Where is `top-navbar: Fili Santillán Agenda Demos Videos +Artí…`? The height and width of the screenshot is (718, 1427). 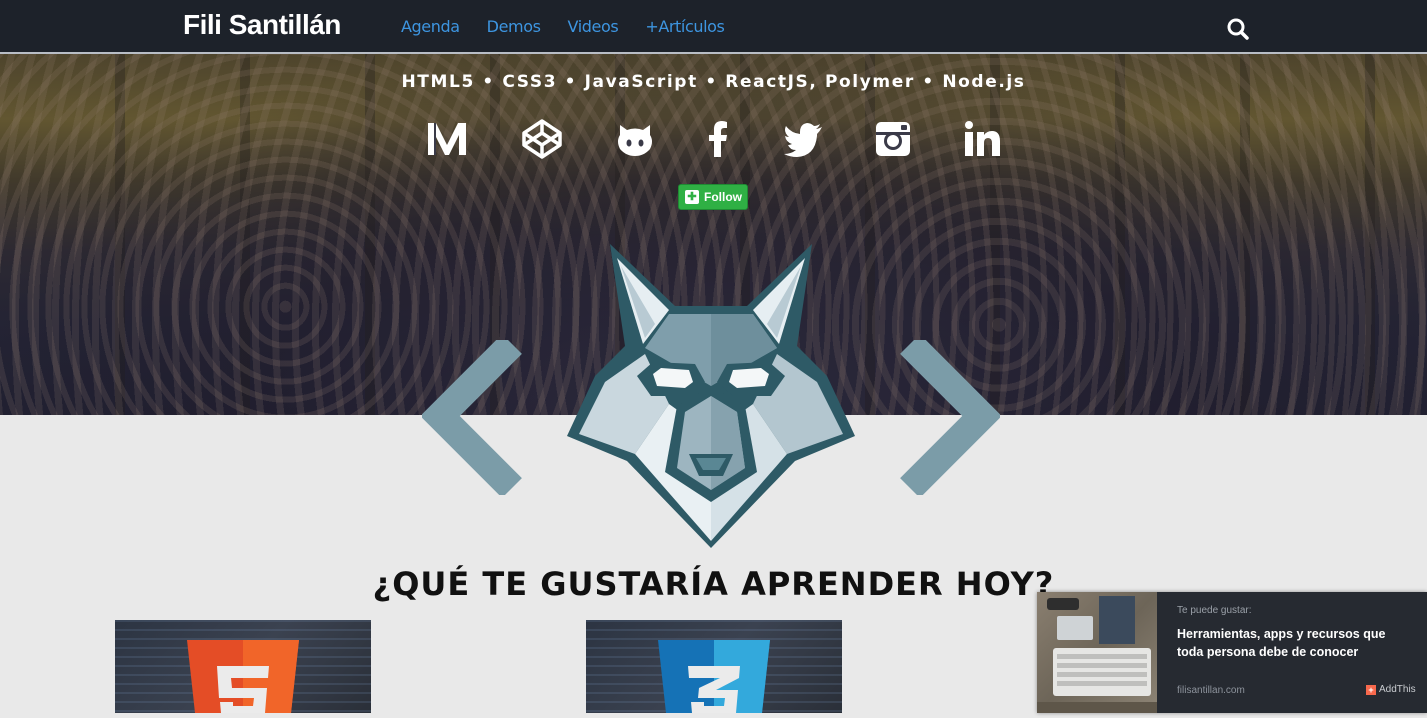
top-navbar: Fili Santillán Agenda Demos Videos +Artí… is located at coordinates (713, 27).